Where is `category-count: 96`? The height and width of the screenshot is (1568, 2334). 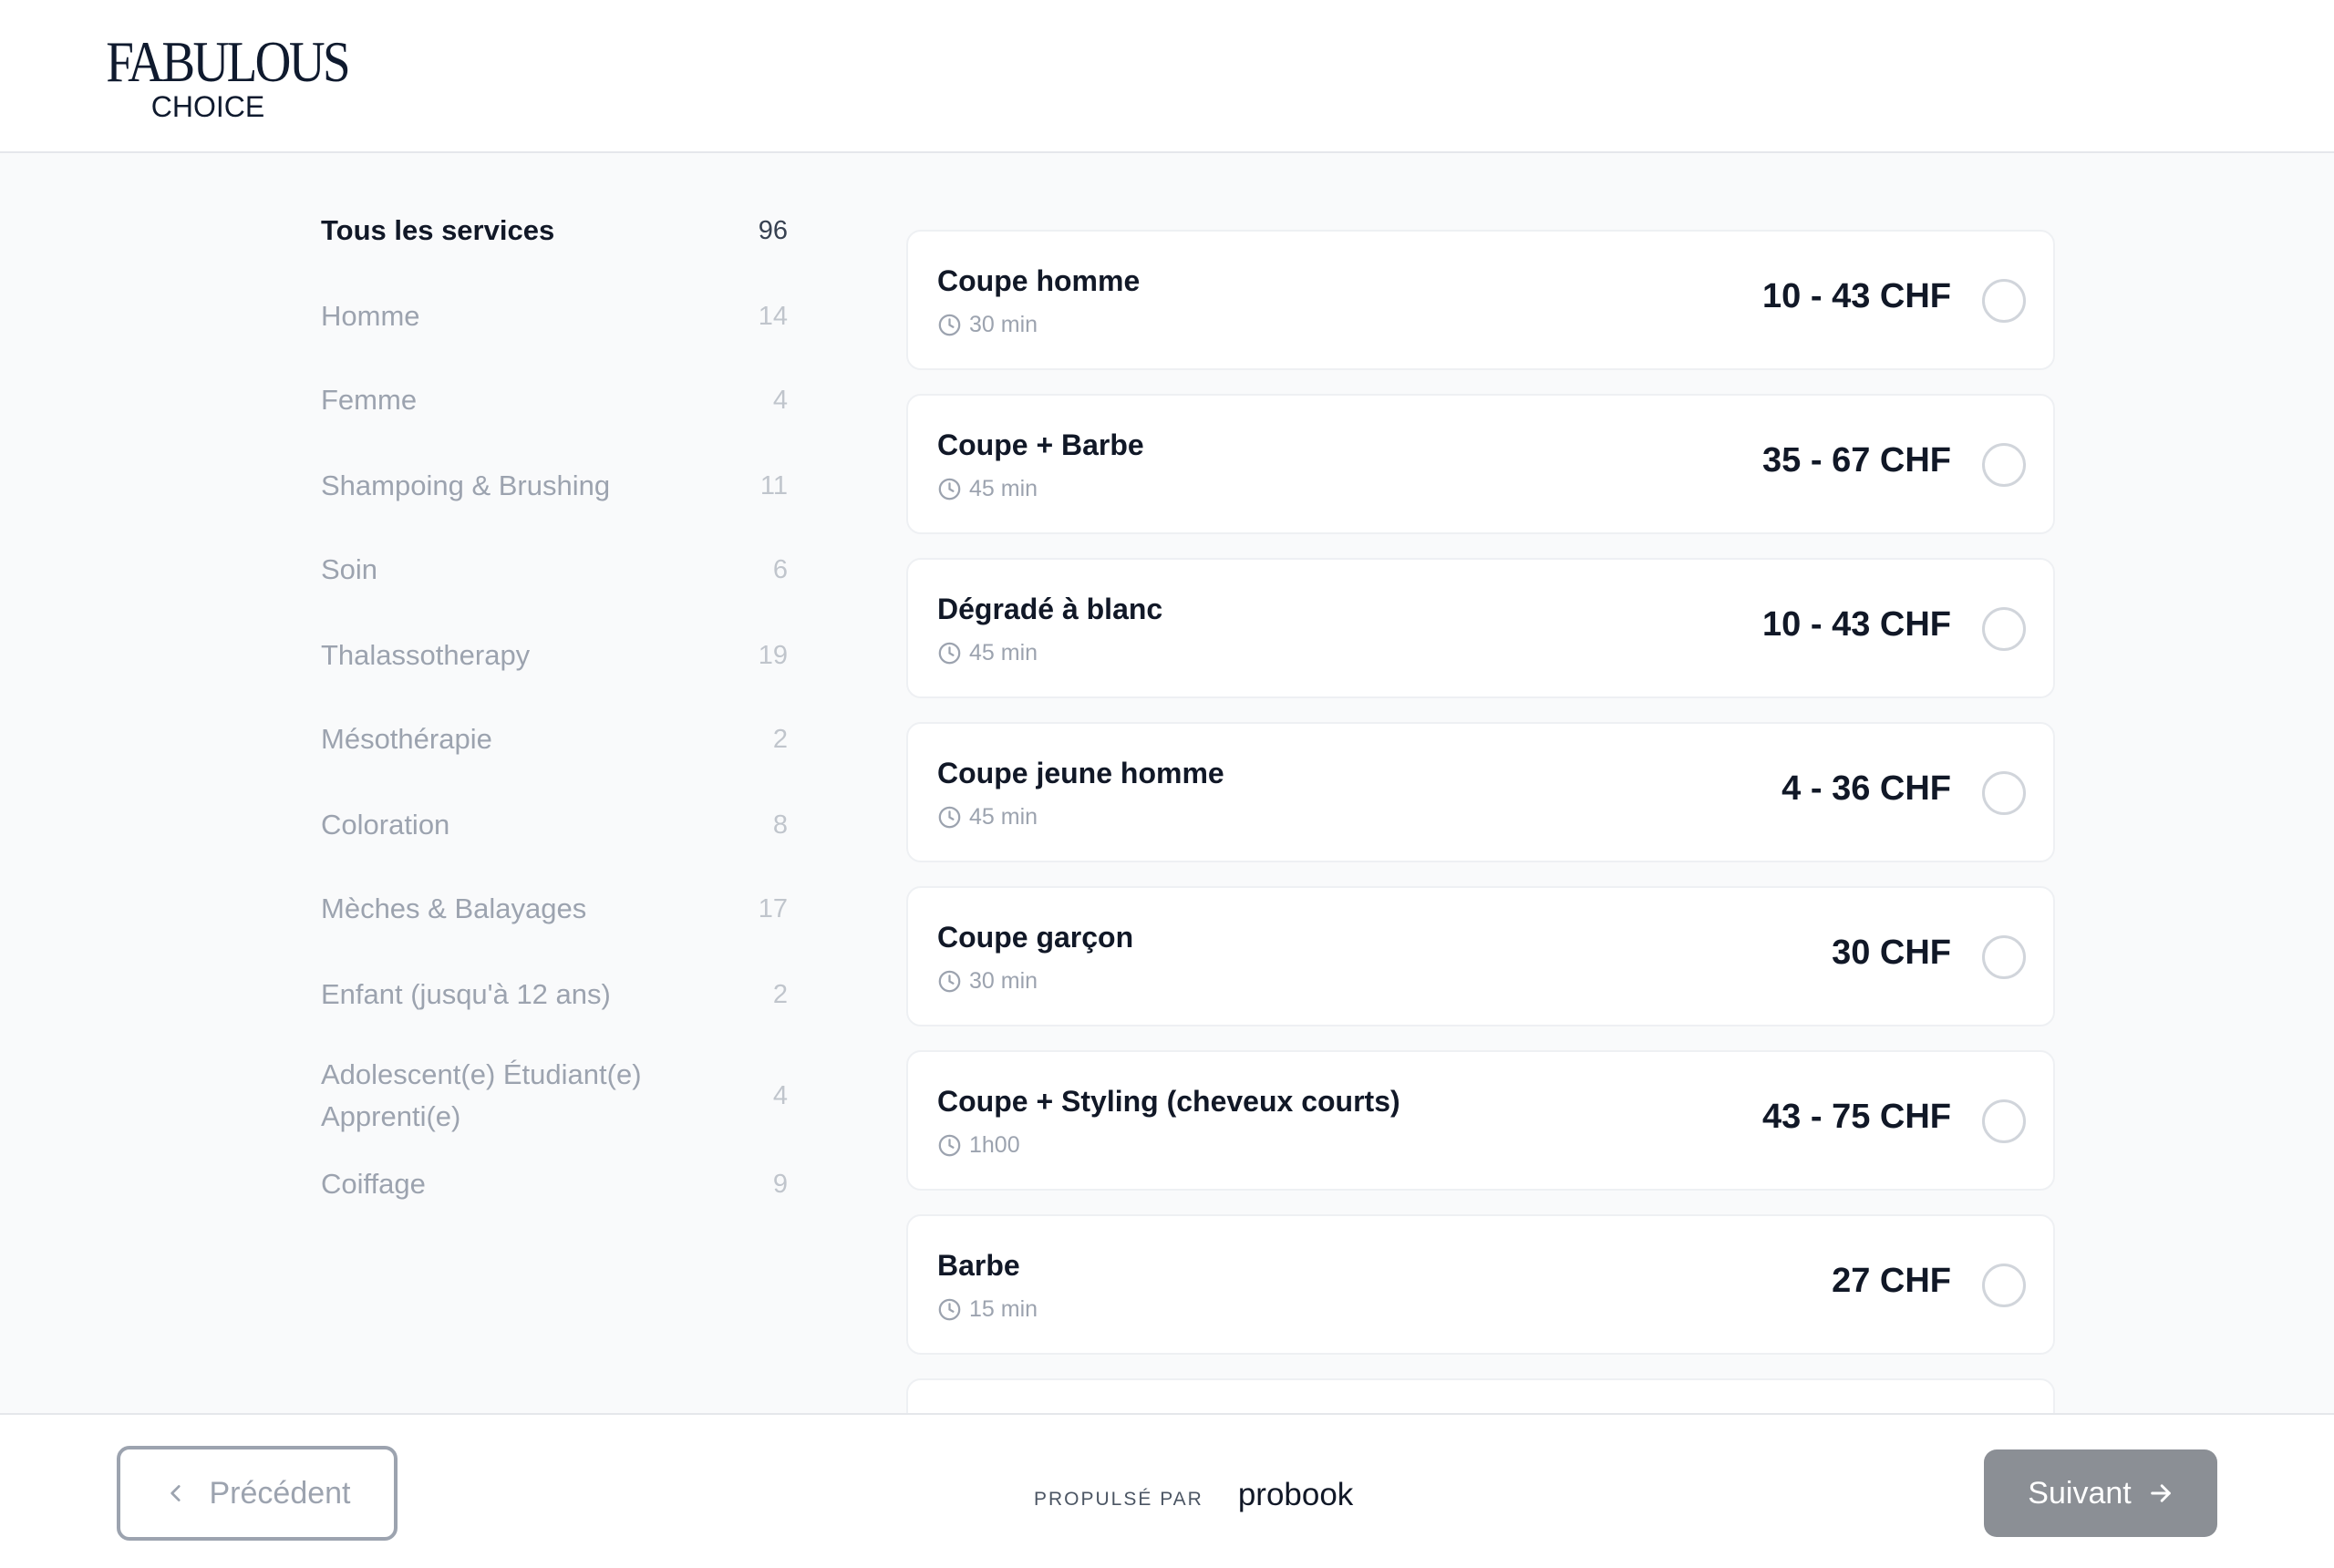
category-count: 96 is located at coordinates (773, 230).